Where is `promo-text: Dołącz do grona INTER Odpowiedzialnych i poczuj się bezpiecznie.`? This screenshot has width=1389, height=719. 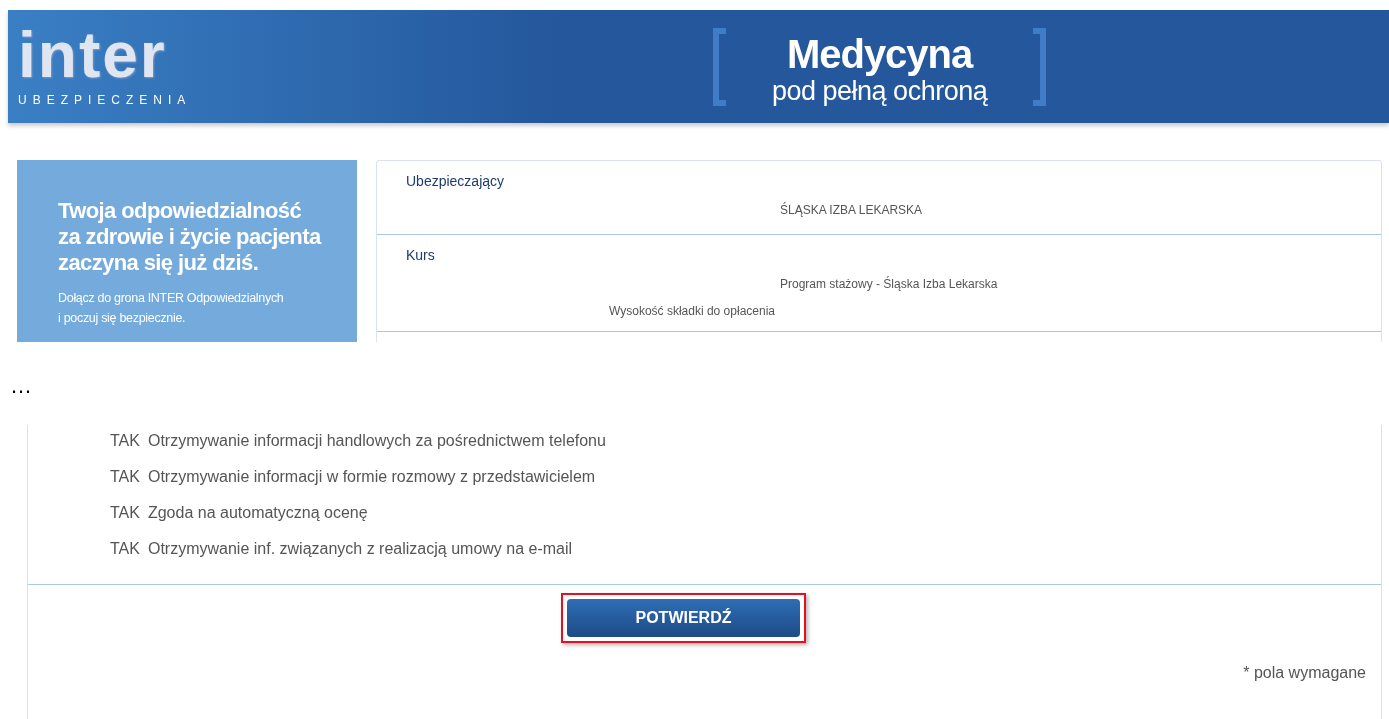 promo-text: Dołącz do grona INTER Odpowiedzialnych i poczuj się bezpiecznie. is located at coordinates (171, 308).